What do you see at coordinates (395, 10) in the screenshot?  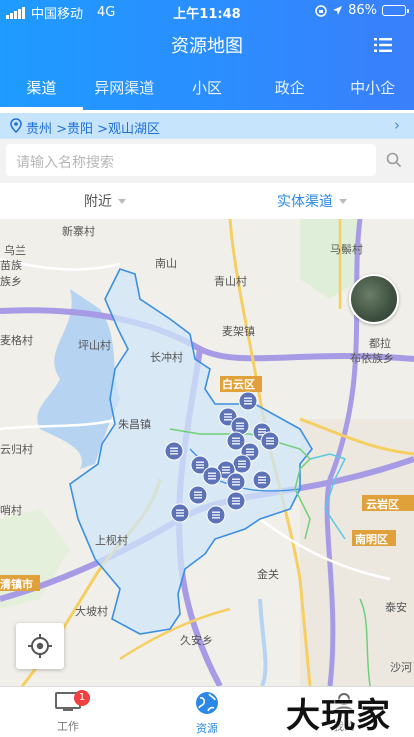 I see `battery-icon` at bounding box center [395, 10].